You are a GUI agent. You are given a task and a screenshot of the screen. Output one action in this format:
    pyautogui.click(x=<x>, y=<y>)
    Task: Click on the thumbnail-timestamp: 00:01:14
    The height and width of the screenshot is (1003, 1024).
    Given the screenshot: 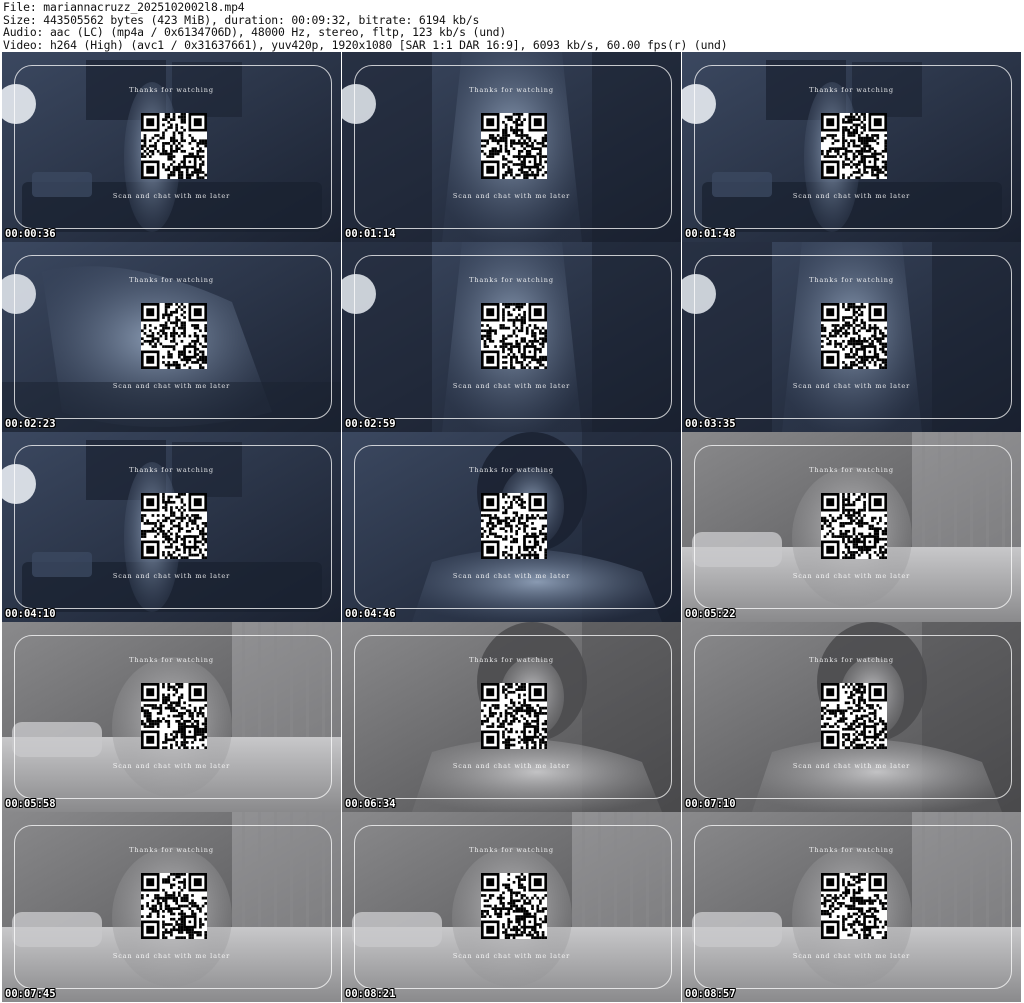 What is the action you would take?
    pyautogui.click(x=370, y=234)
    